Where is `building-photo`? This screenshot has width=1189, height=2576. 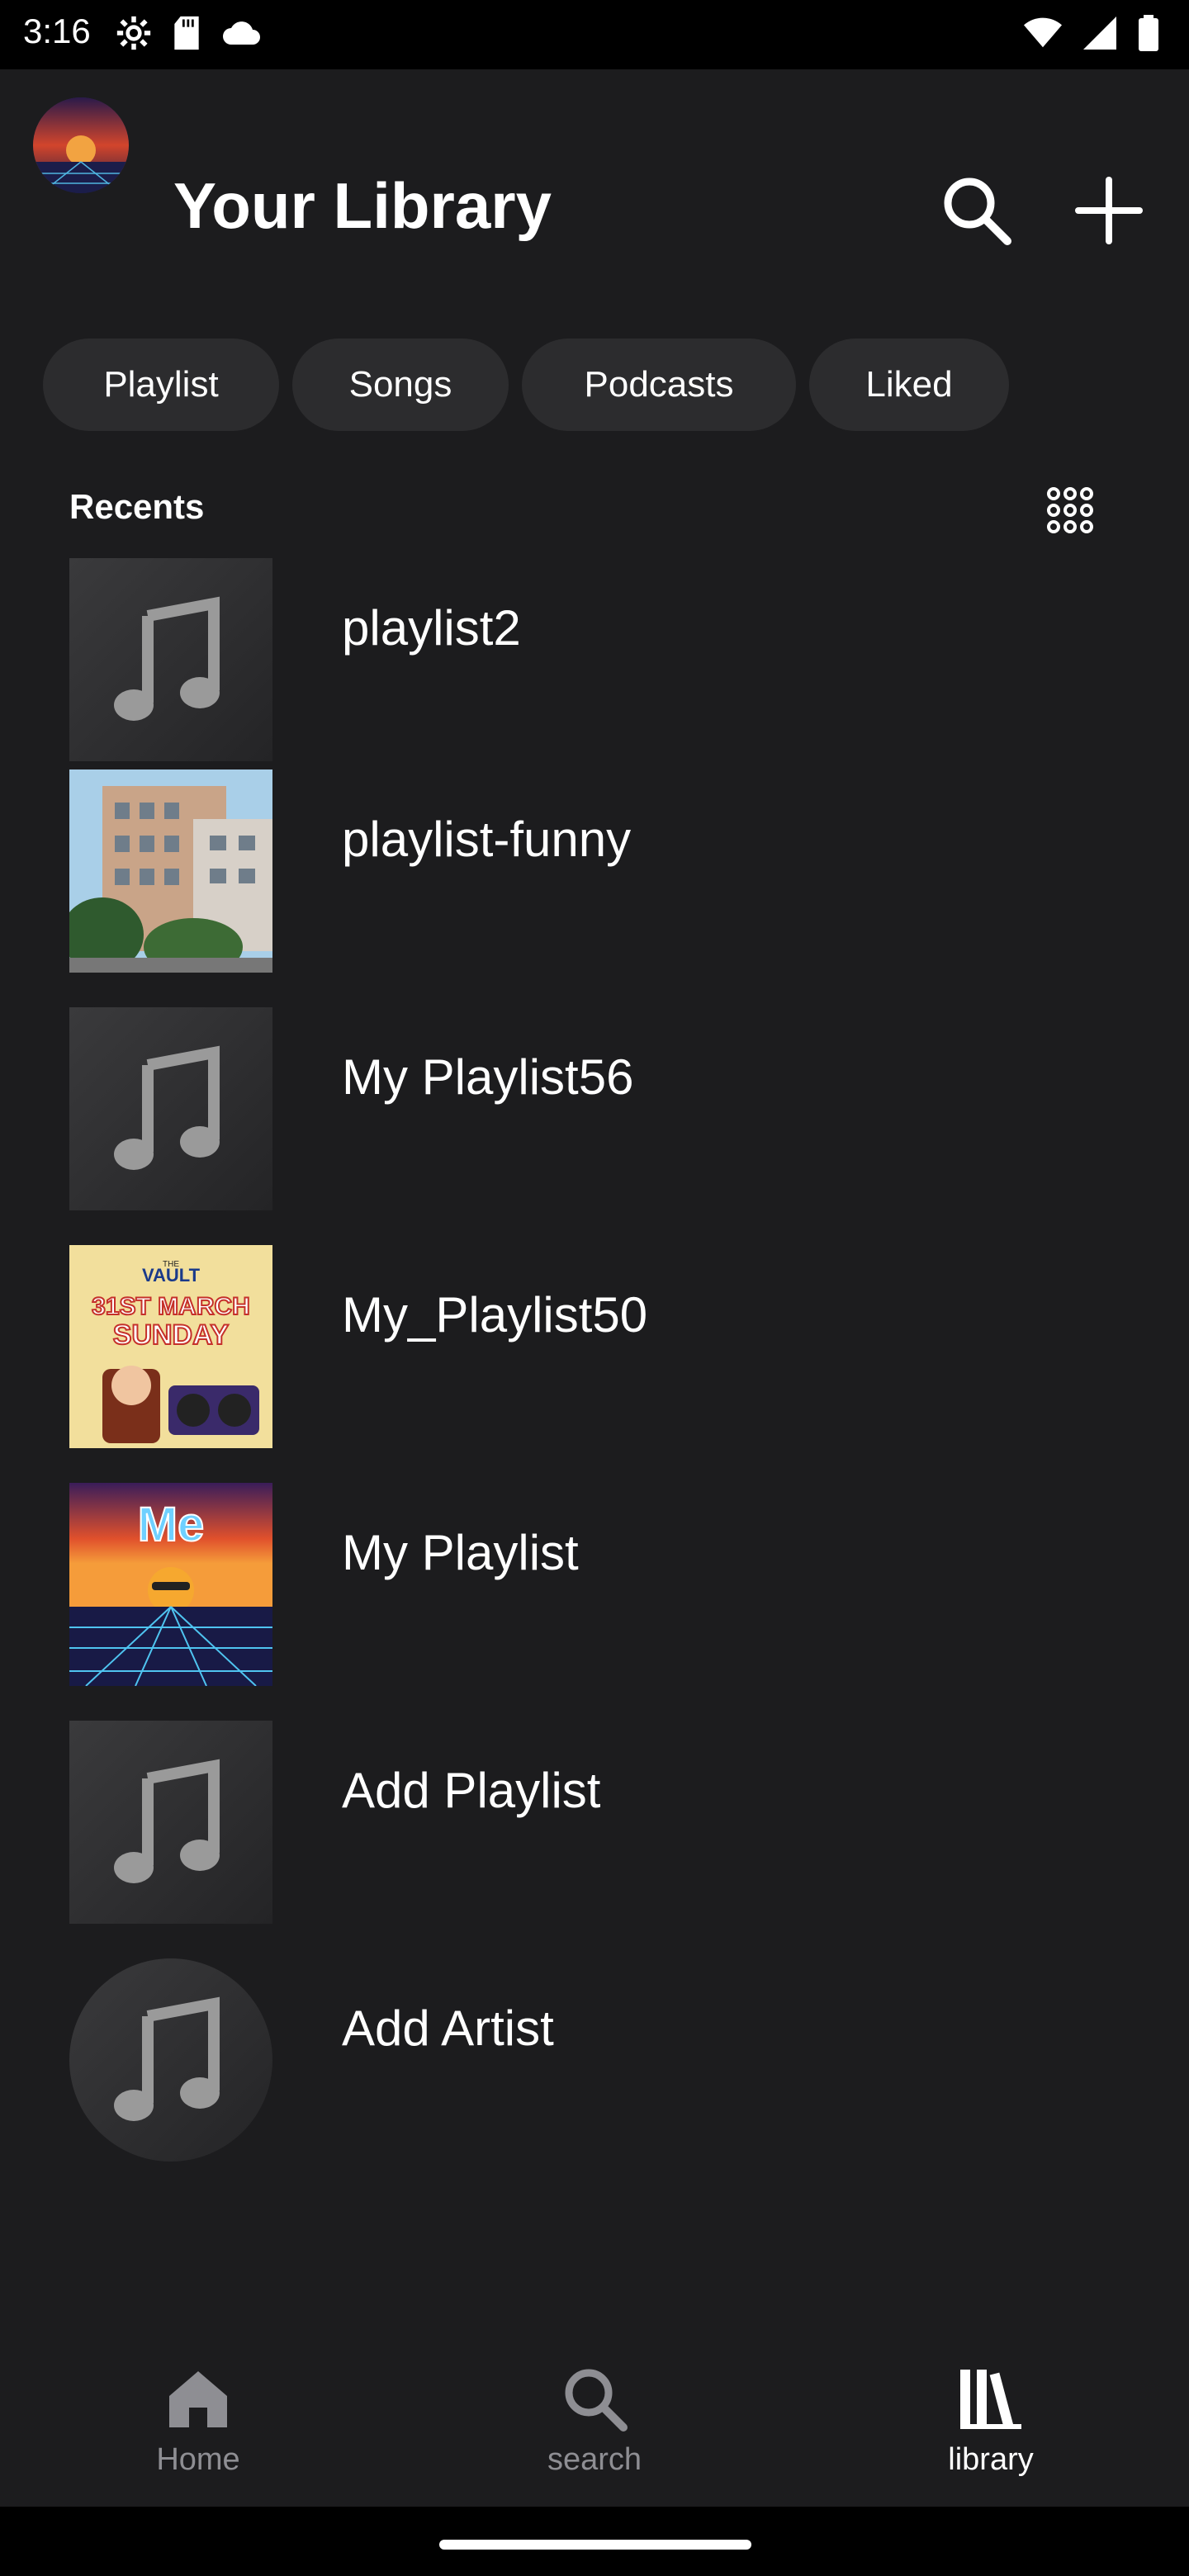
building-photo is located at coordinates (170, 871).